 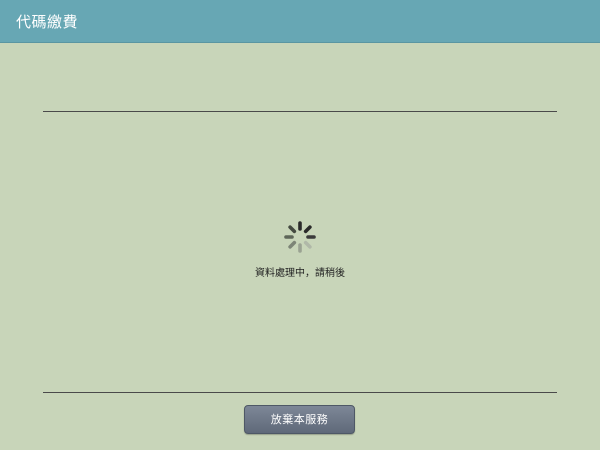 I want to click on page-title: 代碼繳費, so click(x=47, y=22).